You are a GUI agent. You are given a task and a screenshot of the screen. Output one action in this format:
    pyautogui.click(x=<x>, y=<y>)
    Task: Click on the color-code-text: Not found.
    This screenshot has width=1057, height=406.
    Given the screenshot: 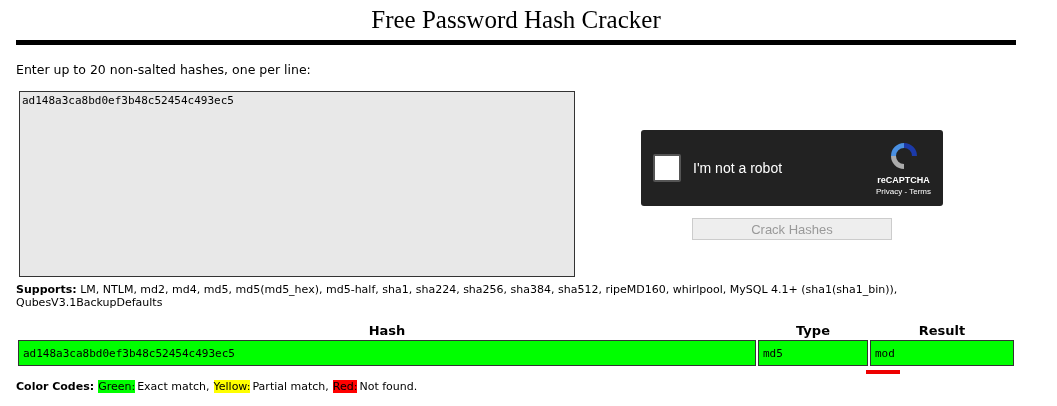 What is the action you would take?
    pyautogui.click(x=388, y=386)
    